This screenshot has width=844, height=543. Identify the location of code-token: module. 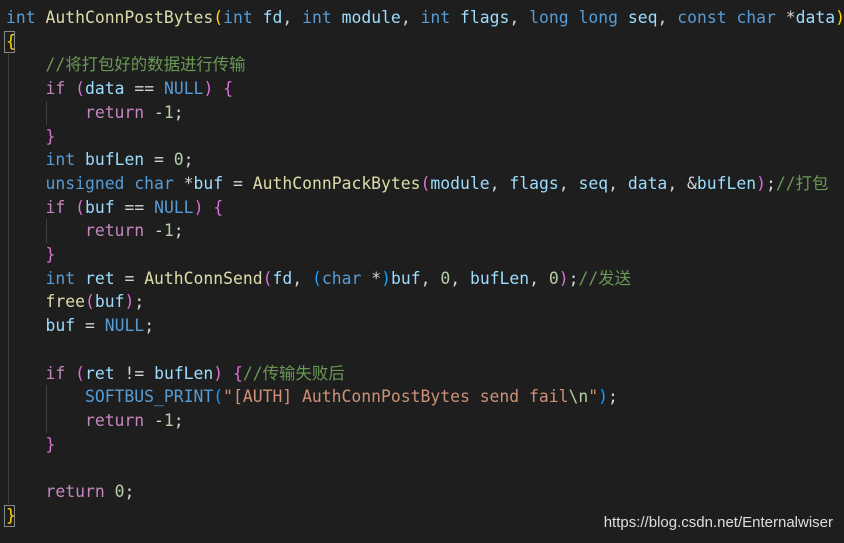
(460, 183).